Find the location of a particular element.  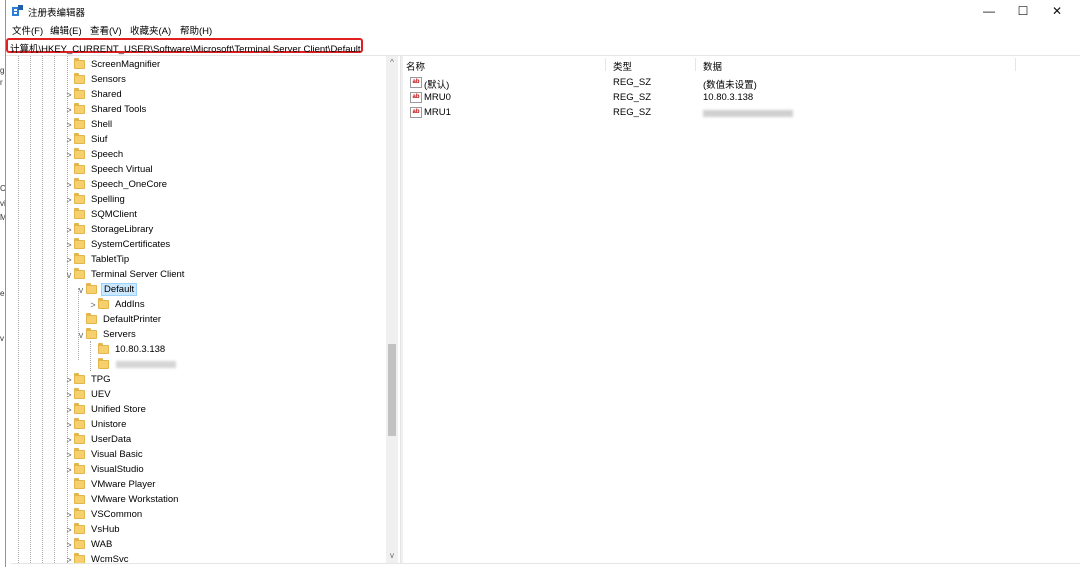

menu-edit: 编辑(E) is located at coordinates (66, 30).